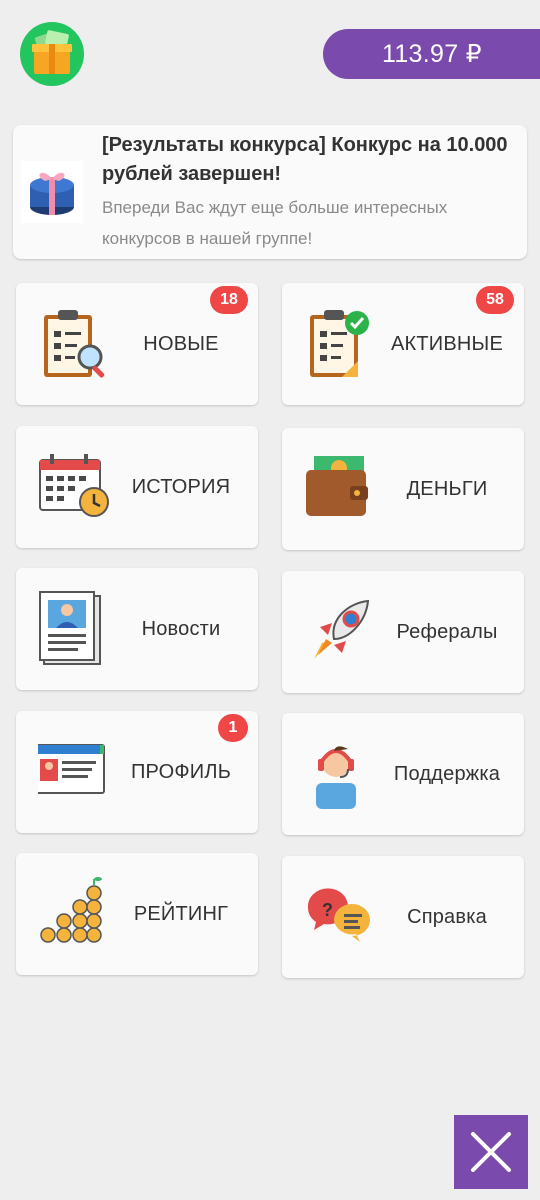  What do you see at coordinates (495, 300) in the screenshot?
I see `notification-badge: 58` at bounding box center [495, 300].